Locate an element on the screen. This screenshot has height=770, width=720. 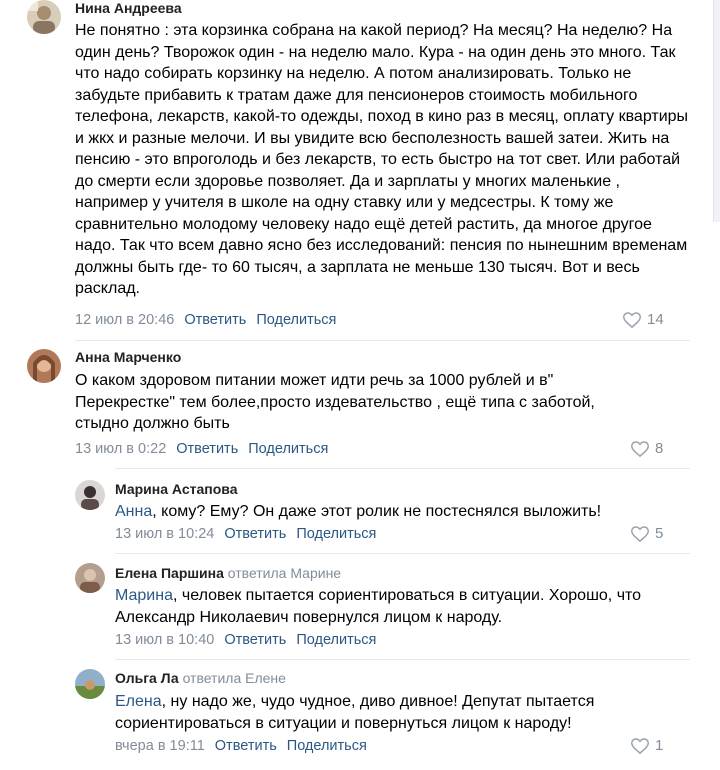
comment-date: 13 июл в 0:22 is located at coordinates (120, 449).